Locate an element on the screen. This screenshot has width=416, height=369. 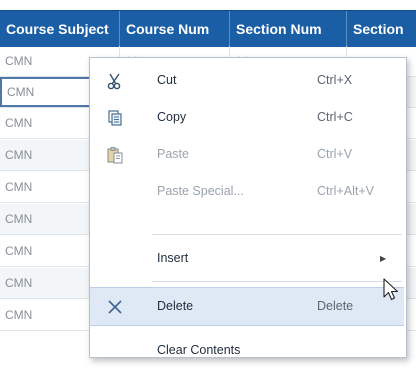
menu-item-shortcut: Delete is located at coordinates (335, 306).